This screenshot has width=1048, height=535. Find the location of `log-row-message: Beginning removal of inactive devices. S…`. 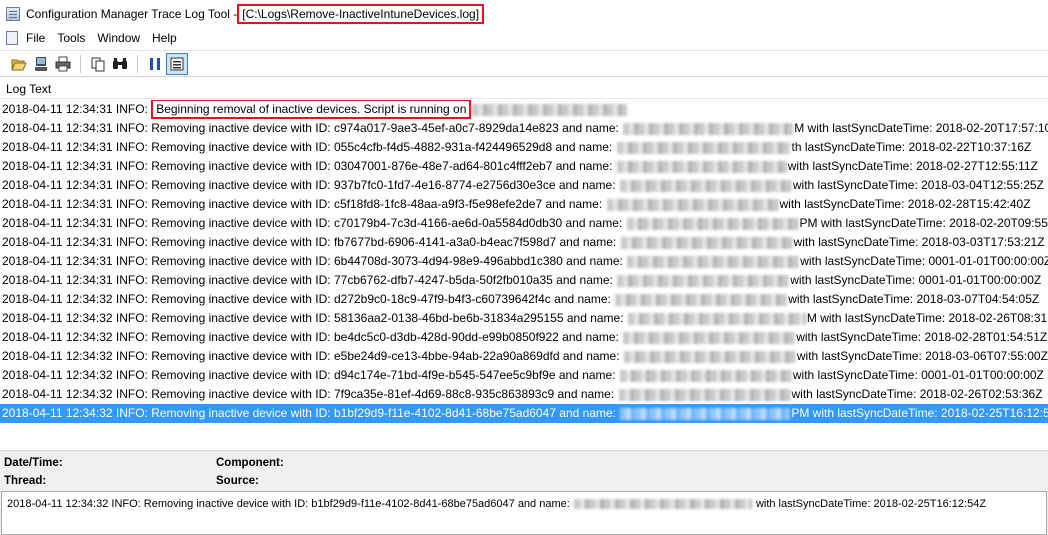

log-row-message: Beginning removal of inactive devices. S… is located at coordinates (311, 109).